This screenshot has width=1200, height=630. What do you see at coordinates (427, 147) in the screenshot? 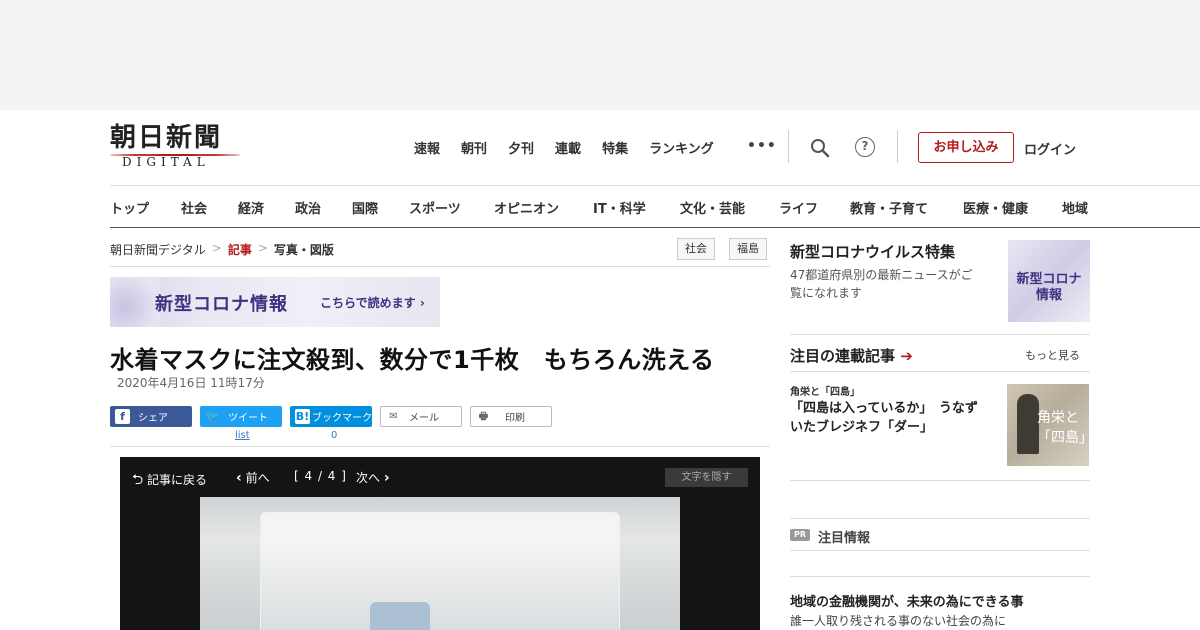
I see `topnav-sokuho: 速報` at bounding box center [427, 147].